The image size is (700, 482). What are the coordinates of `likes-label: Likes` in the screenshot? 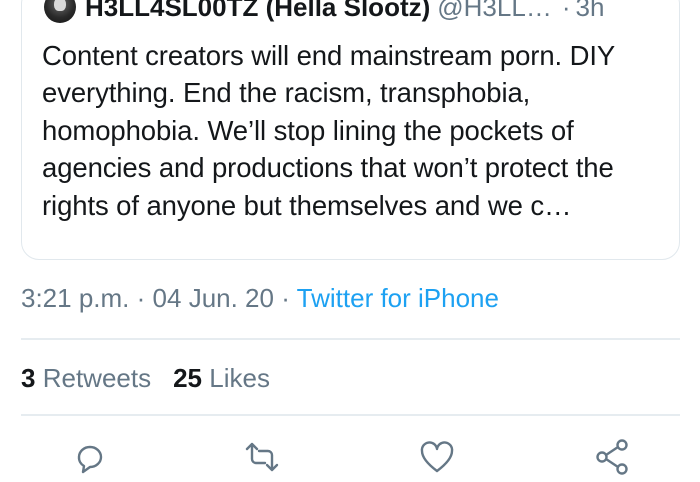 It's located at (239, 378).